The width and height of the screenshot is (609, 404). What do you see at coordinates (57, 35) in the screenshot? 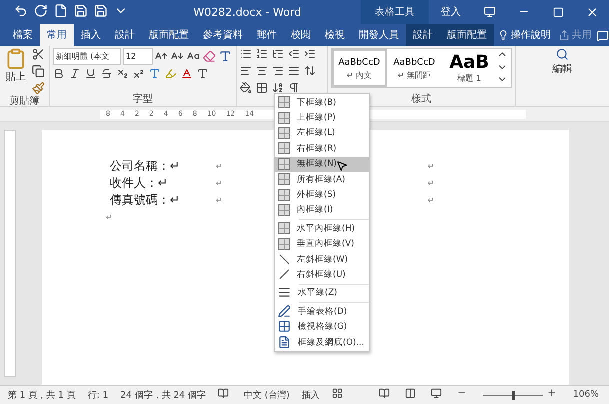
I see `ribbon-tab: 常用` at bounding box center [57, 35].